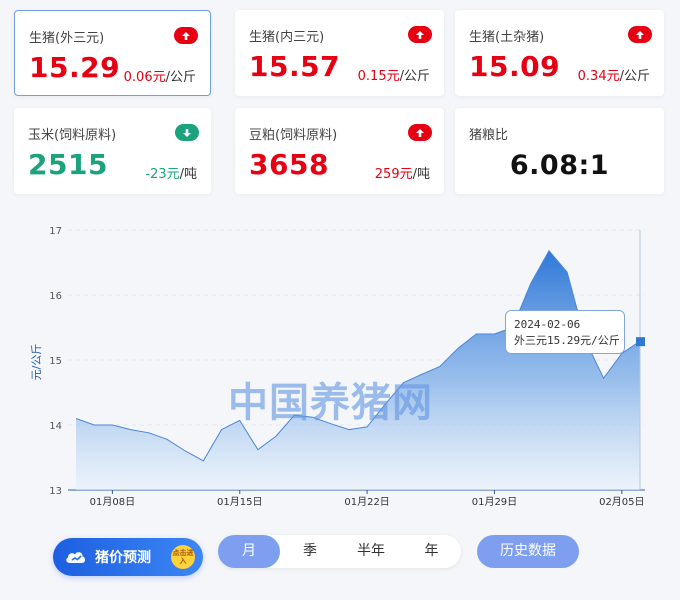 The width and height of the screenshot is (680, 600). Describe the element at coordinates (393, 174) in the screenshot. I see `change-amount: 259元` at that location.